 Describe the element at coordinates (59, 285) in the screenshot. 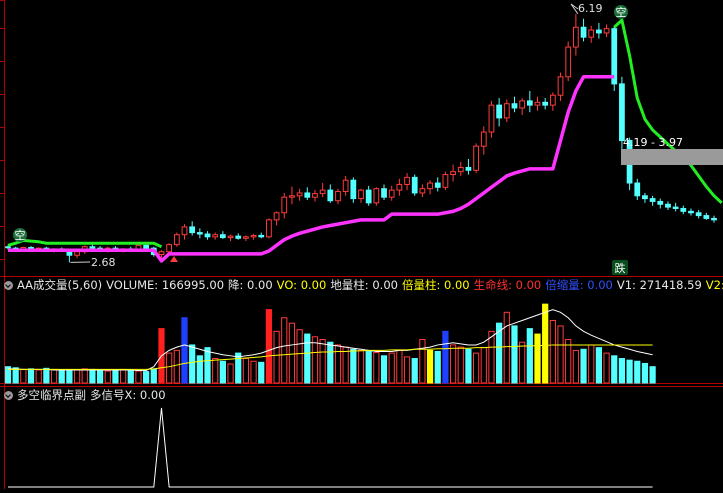

I see `volume-indicator-name: AA成交量(5,60)` at that location.